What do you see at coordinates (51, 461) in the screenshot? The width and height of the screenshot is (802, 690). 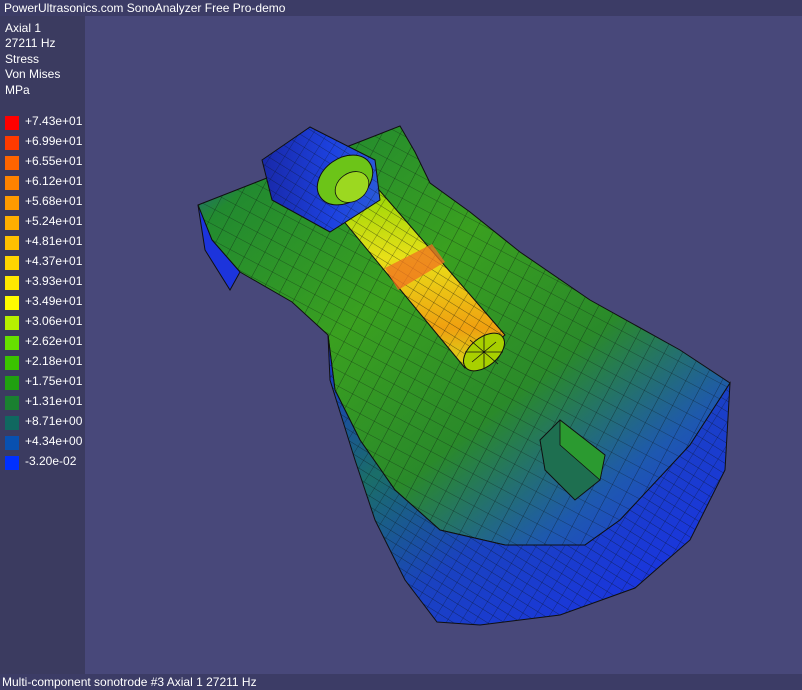 I see `legend-value: -3.20e-02` at bounding box center [51, 461].